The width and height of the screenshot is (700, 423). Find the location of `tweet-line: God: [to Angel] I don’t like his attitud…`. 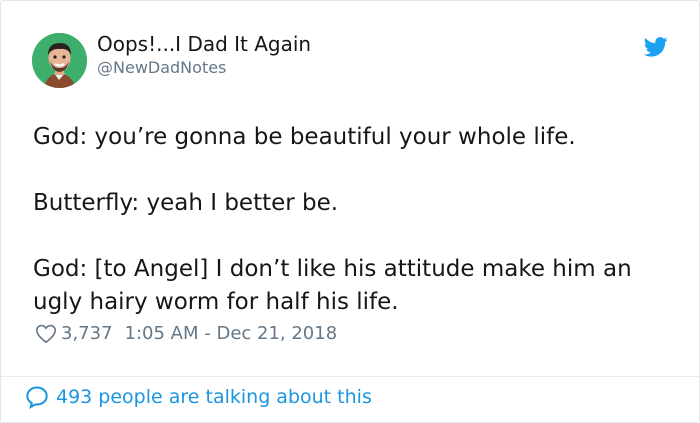

tweet-line: God: [to Angel] I don’t like his attitud… is located at coordinates (332, 285).